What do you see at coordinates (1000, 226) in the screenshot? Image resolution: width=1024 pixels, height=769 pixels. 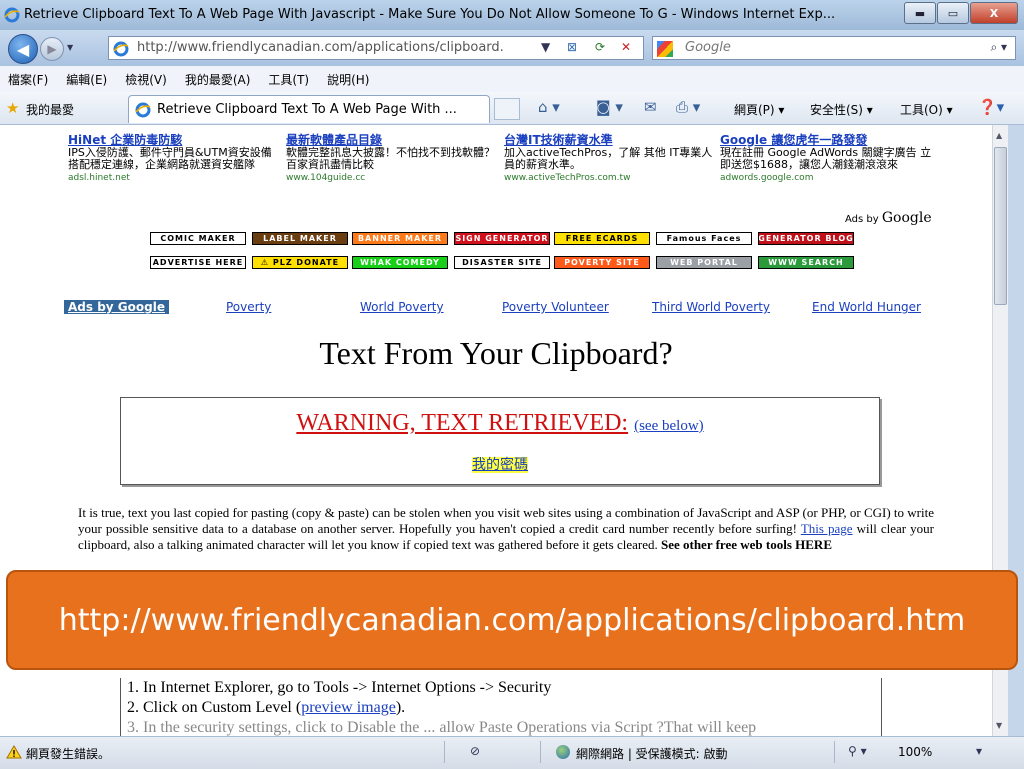 I see `scrollbar-thumb` at bounding box center [1000, 226].